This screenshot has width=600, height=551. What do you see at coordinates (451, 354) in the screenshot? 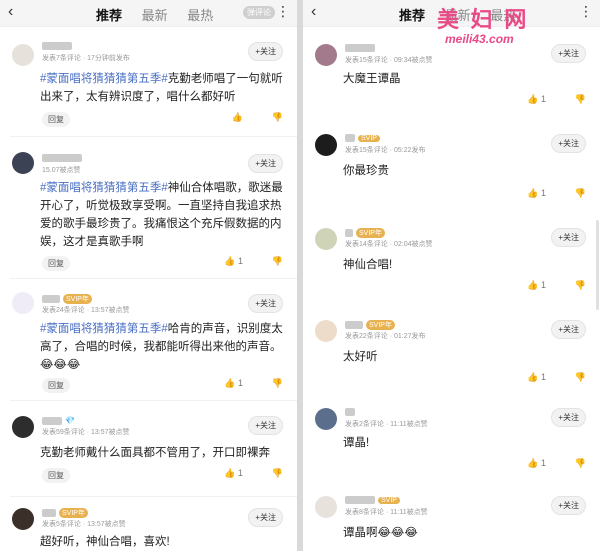
I see `comment-item: SVIP年 发表22条评论 · 01:27发布 +关注 太好听 👍 1 👎` at bounding box center [451, 354].